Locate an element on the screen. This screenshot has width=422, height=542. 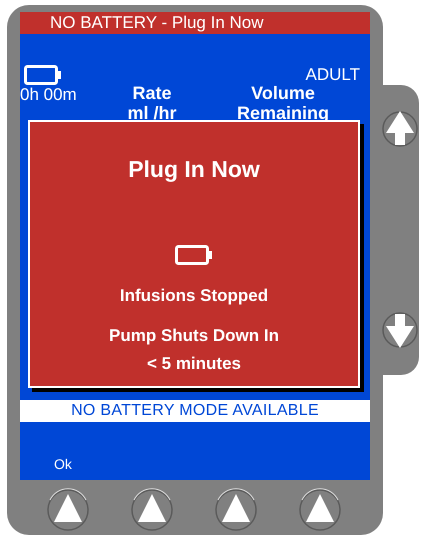
alert-detail: Pump Shuts Down In is located at coordinates (194, 336).